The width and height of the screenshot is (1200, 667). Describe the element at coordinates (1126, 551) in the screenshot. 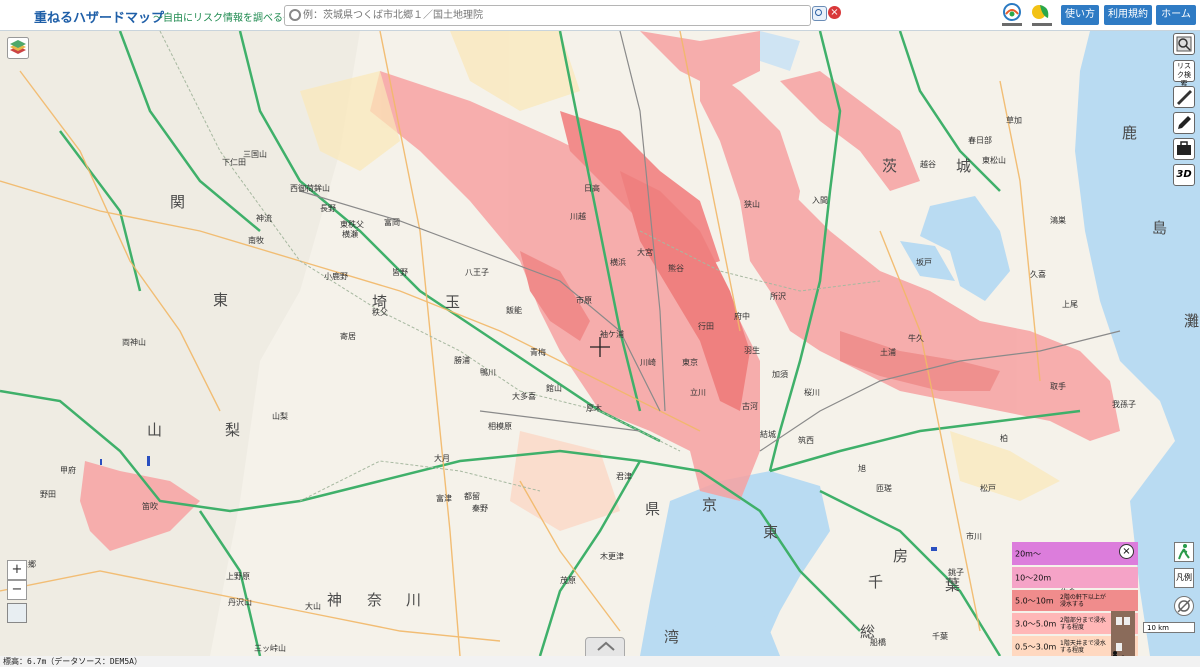

I see `legend-close-button: ×` at that location.